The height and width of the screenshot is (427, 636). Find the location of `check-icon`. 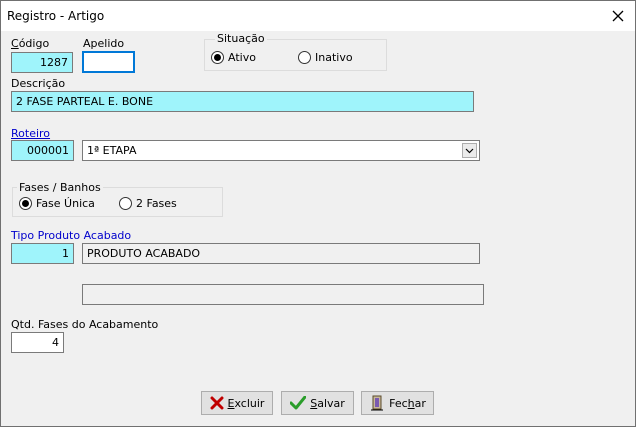

check-icon is located at coordinates (298, 403).